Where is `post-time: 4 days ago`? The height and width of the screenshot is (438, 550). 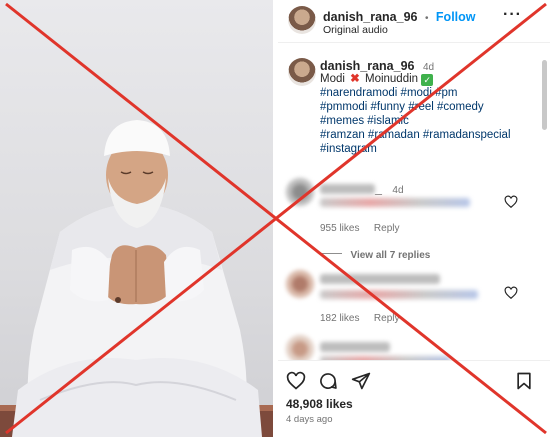
post-time: 4 days ago is located at coordinates (309, 419).